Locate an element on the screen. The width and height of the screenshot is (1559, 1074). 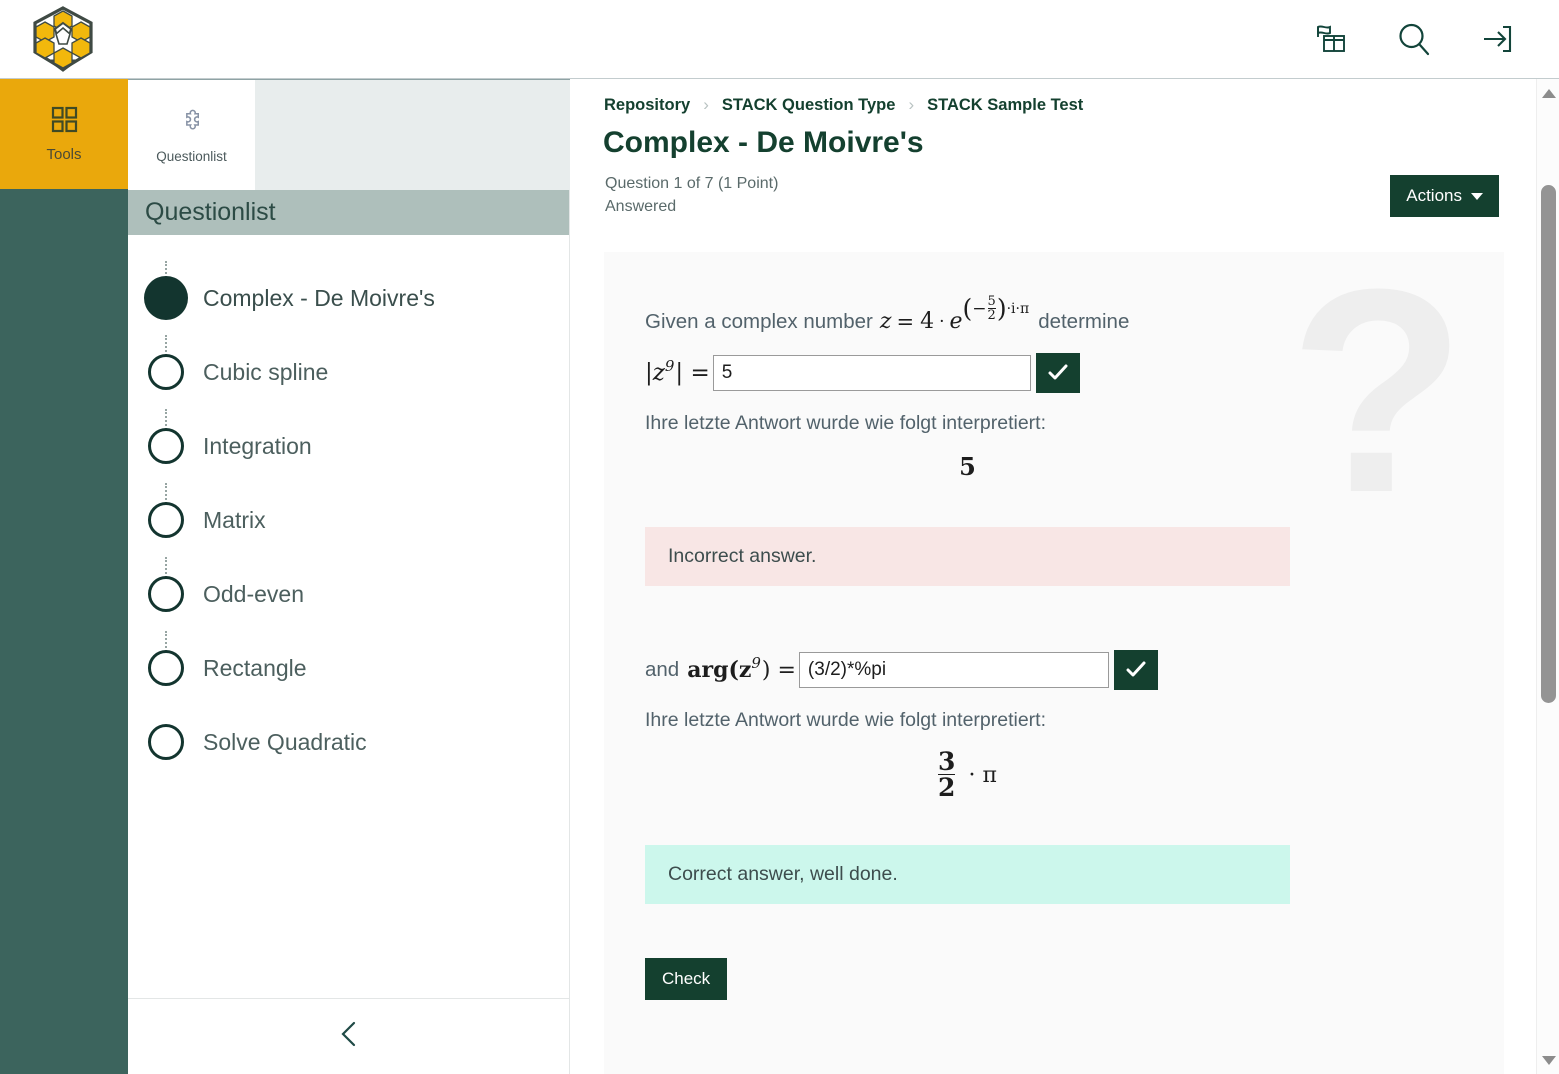
math-exponent-fraction: 5 2 is located at coordinates (991, 308).